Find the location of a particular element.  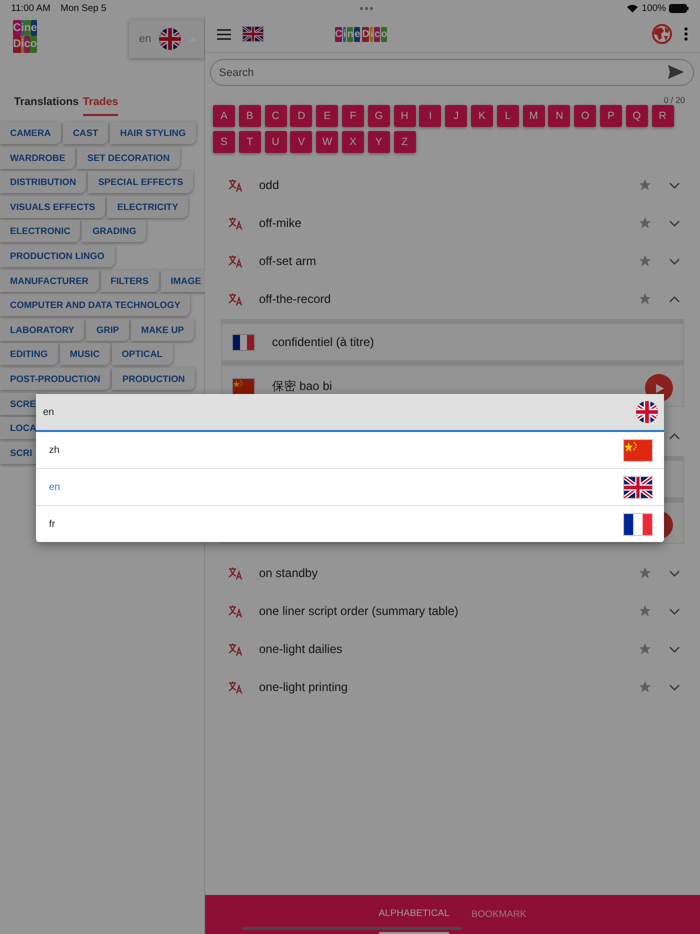

letter-button: L is located at coordinates (507, 116).